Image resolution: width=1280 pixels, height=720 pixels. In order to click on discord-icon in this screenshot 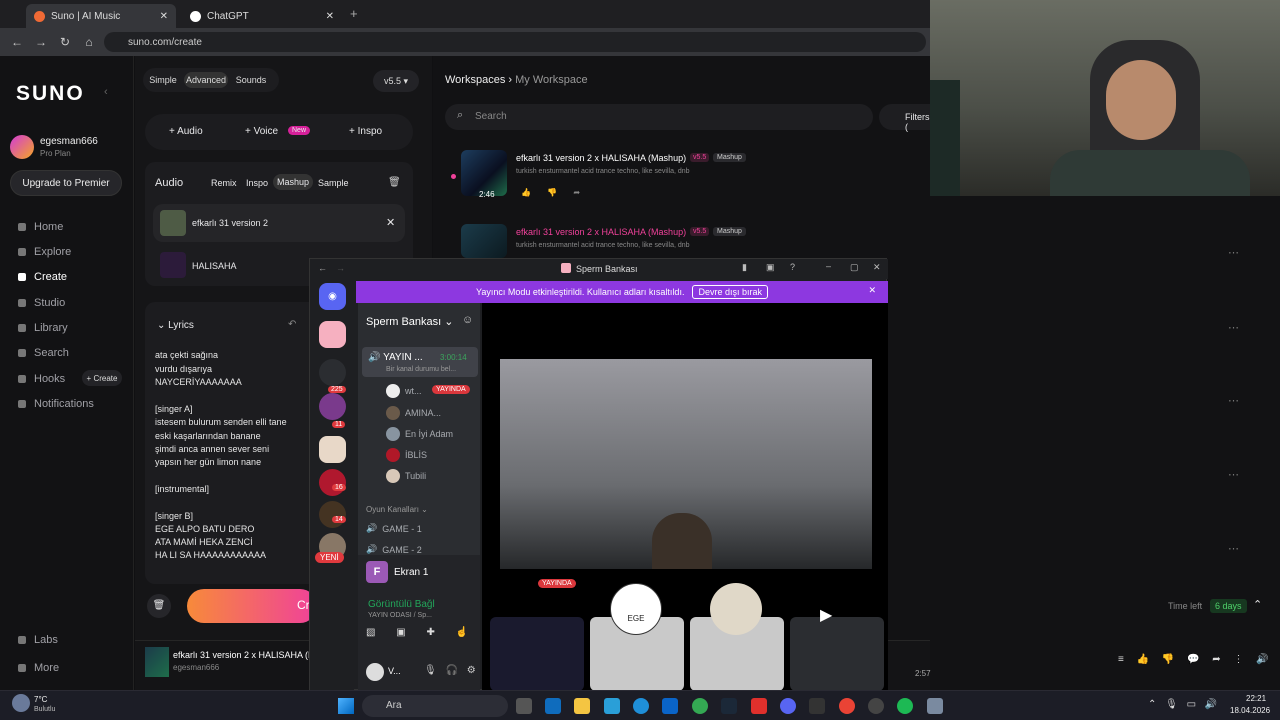, I will do `click(788, 706)`.